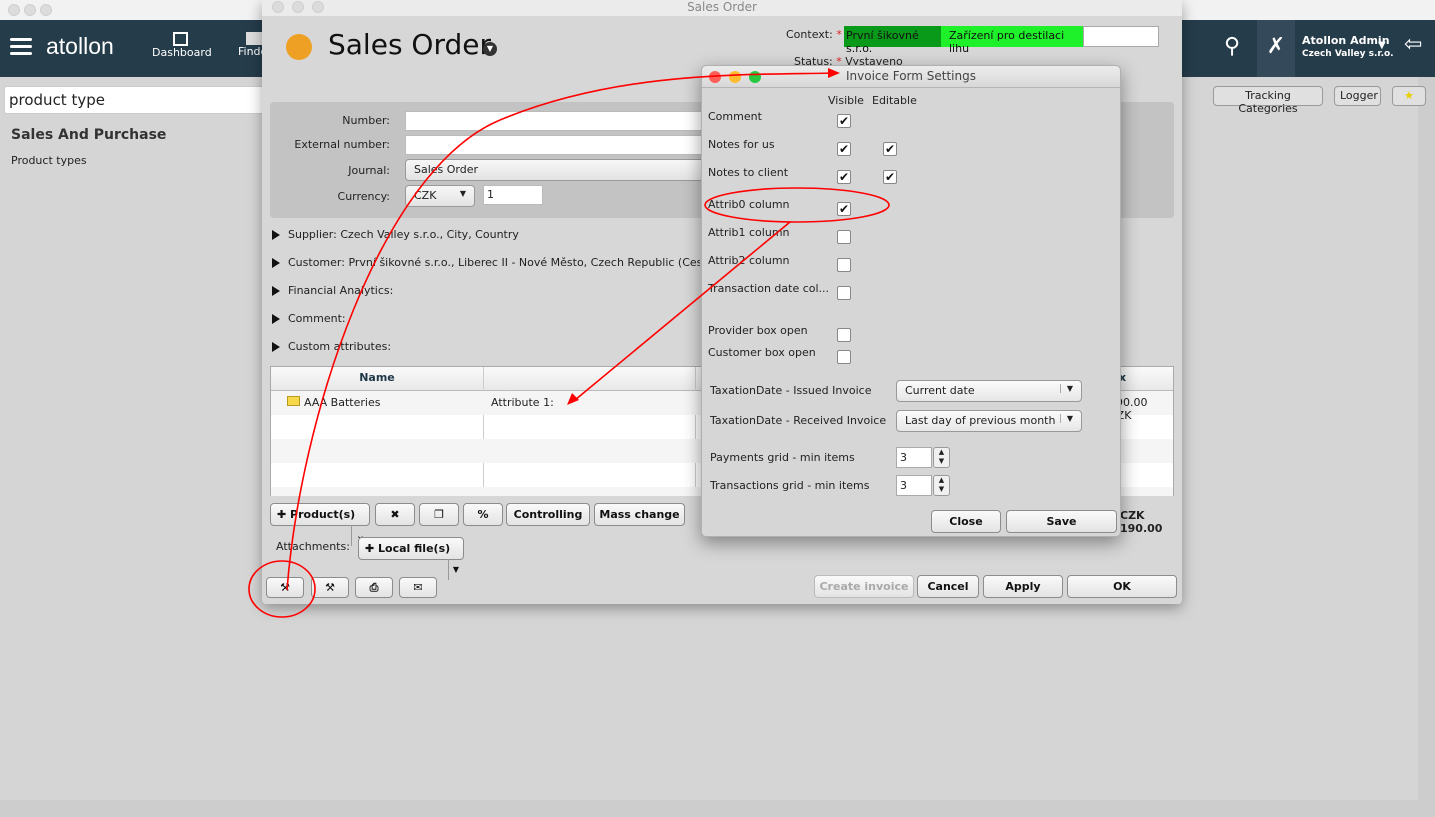  What do you see at coordinates (797, 205) in the screenshot?
I see `annotation-circle-attrib0` at bounding box center [797, 205].